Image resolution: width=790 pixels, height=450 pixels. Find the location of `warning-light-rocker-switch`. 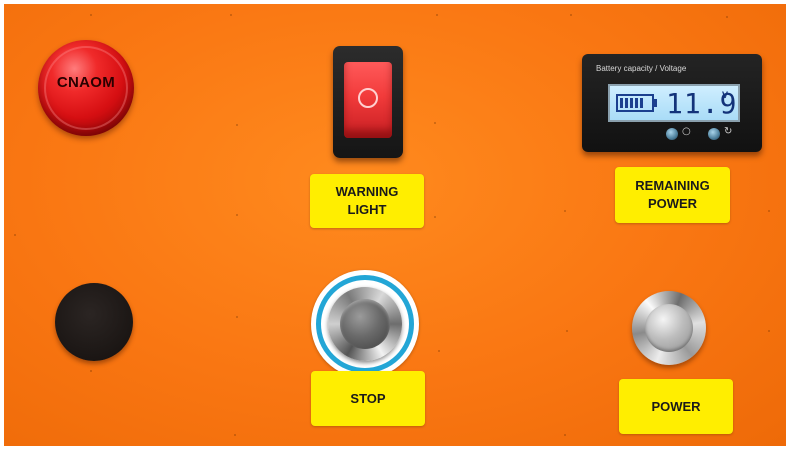

warning-light-rocker-switch is located at coordinates (368, 102).